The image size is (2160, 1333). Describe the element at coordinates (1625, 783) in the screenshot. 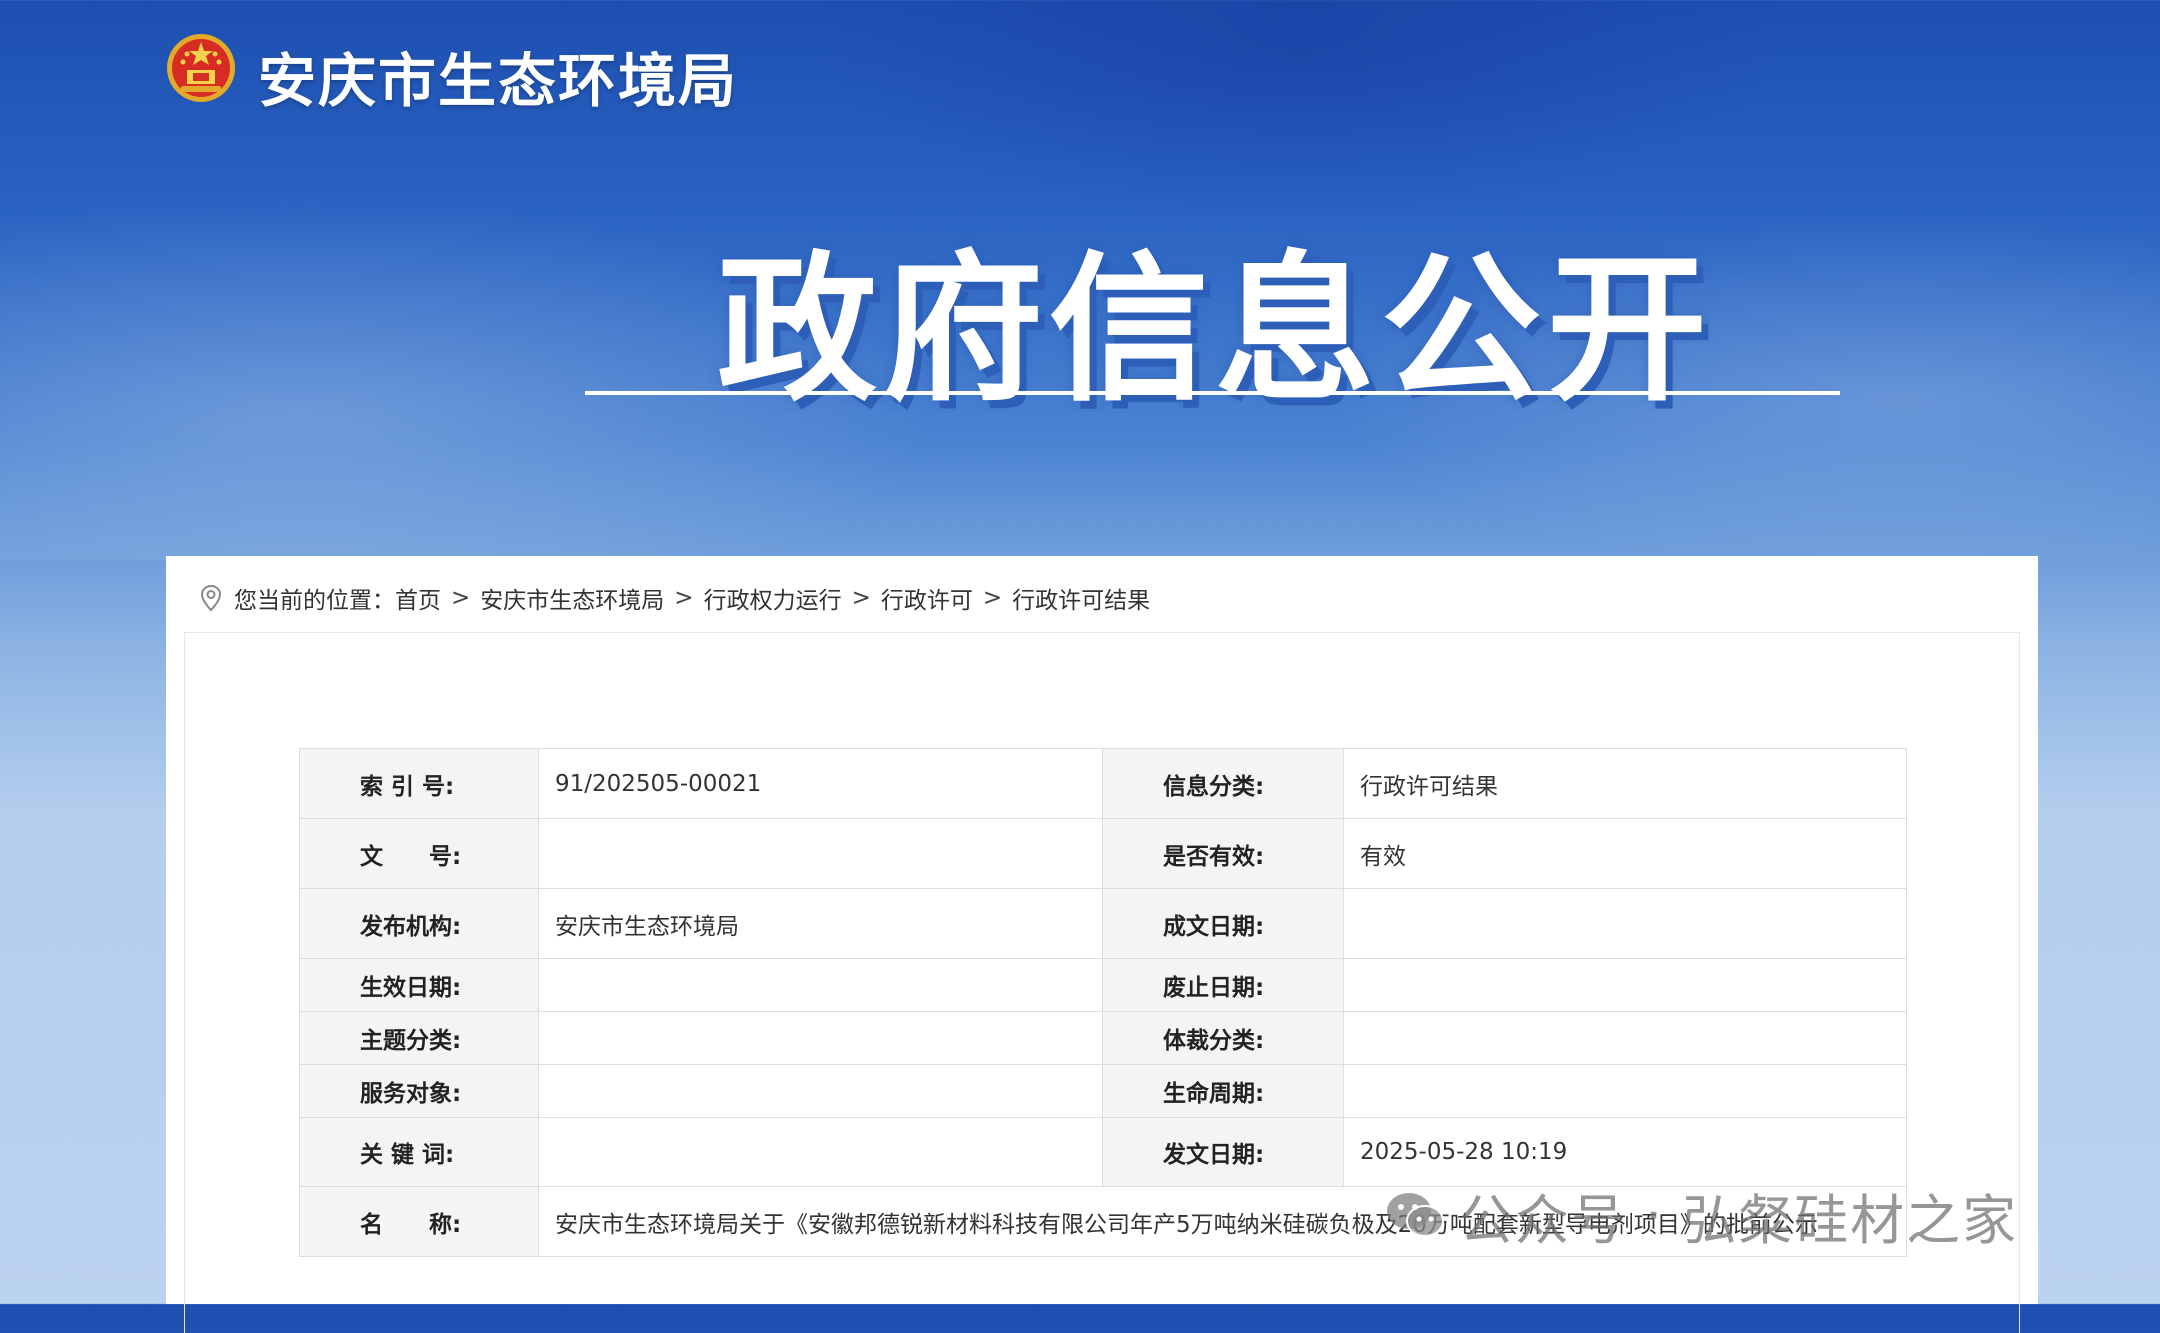

I see `category-value: 行政许可结果` at that location.